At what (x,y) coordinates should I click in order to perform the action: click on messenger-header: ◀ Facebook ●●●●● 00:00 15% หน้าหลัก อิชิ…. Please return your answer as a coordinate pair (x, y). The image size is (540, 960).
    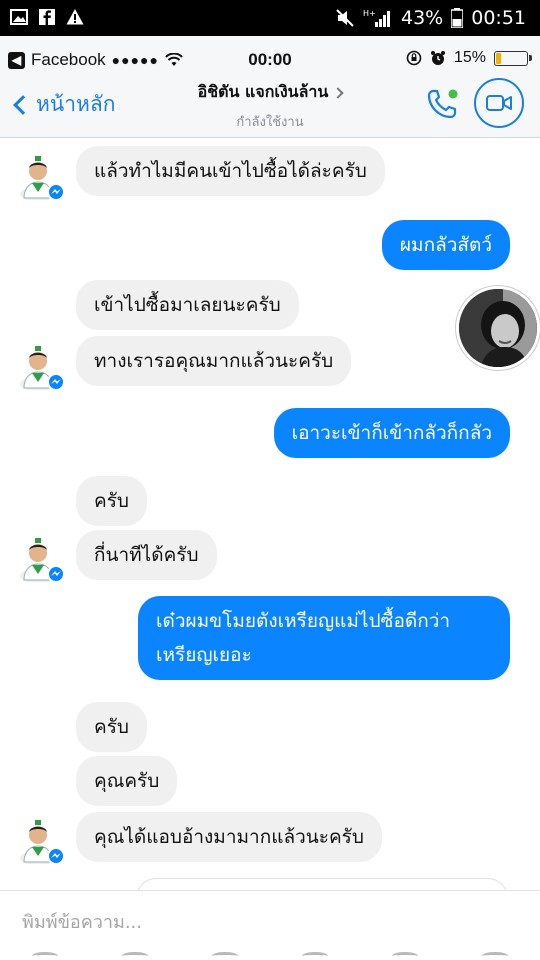
    Looking at the image, I should click on (270, 87).